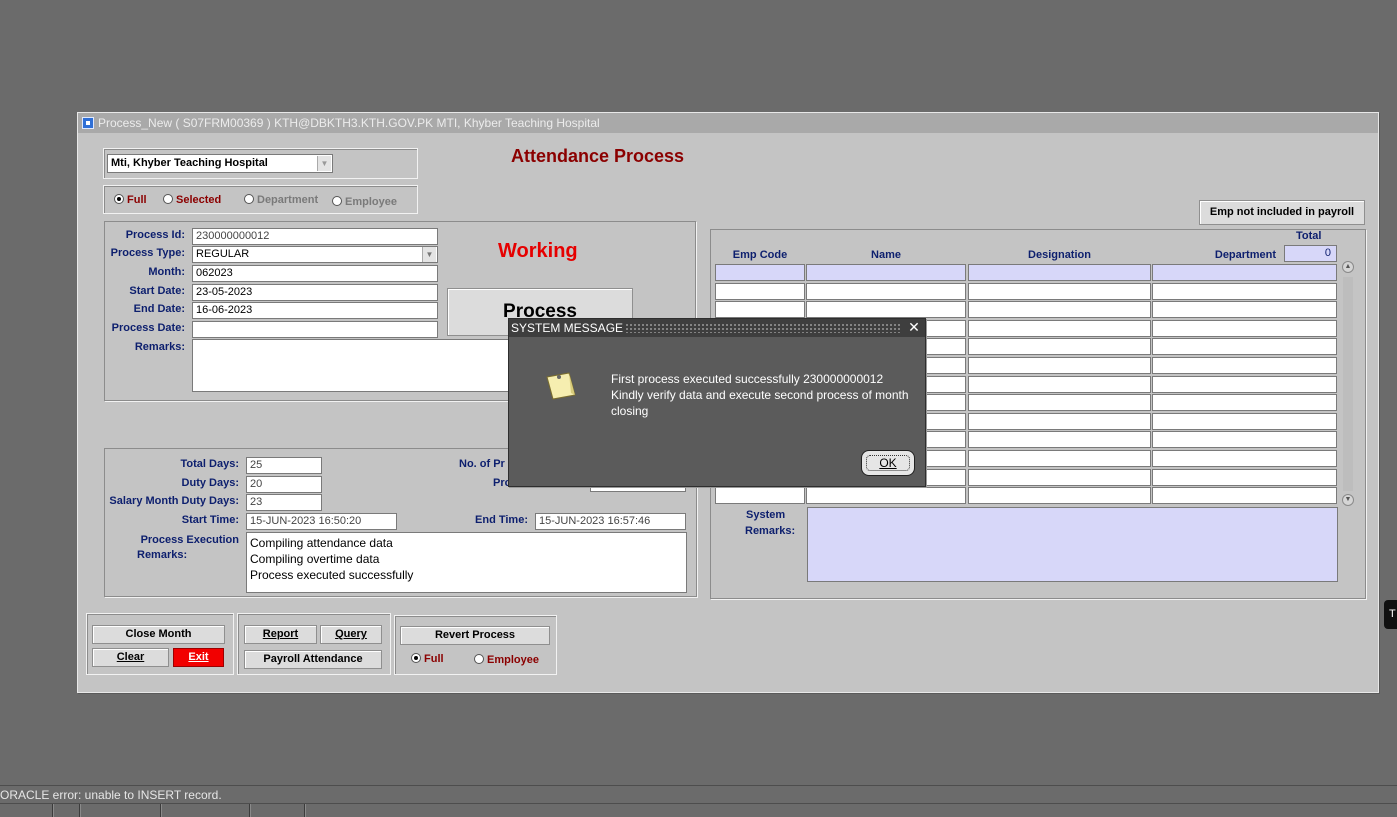 The height and width of the screenshot is (817, 1397). I want to click on note-icon, so click(561, 387).